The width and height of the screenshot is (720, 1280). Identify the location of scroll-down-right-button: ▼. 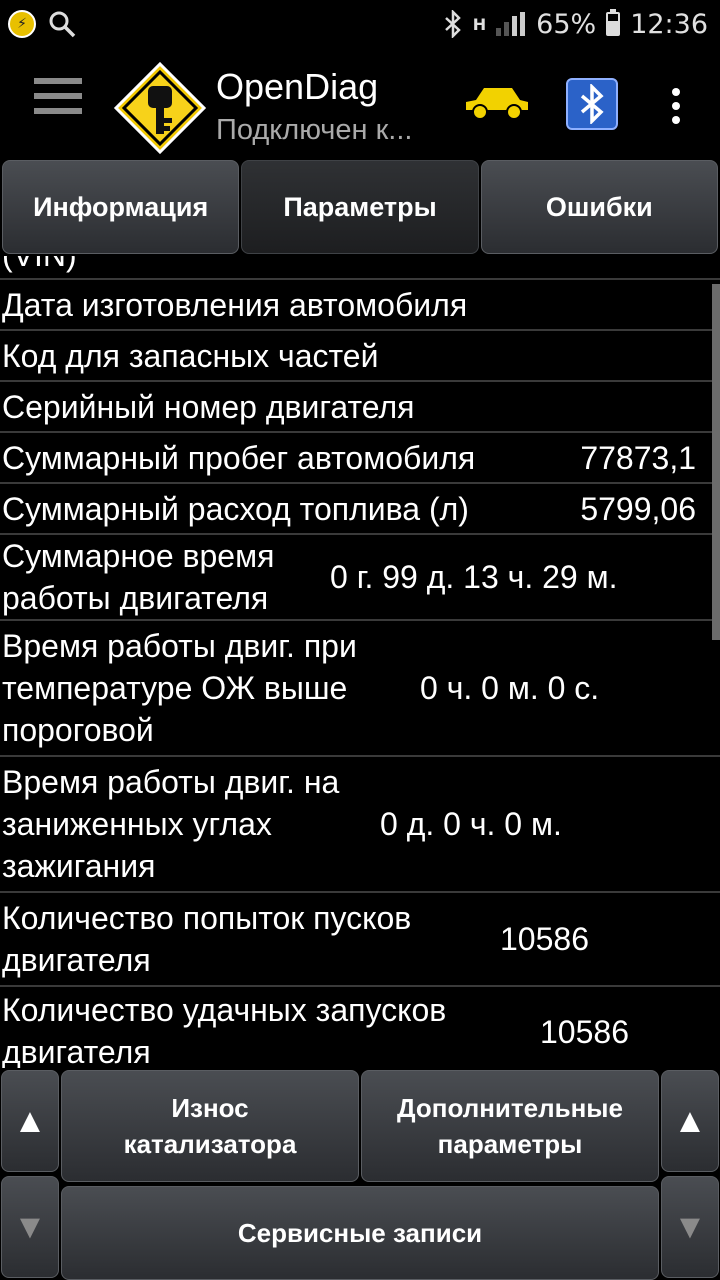
(690, 1227).